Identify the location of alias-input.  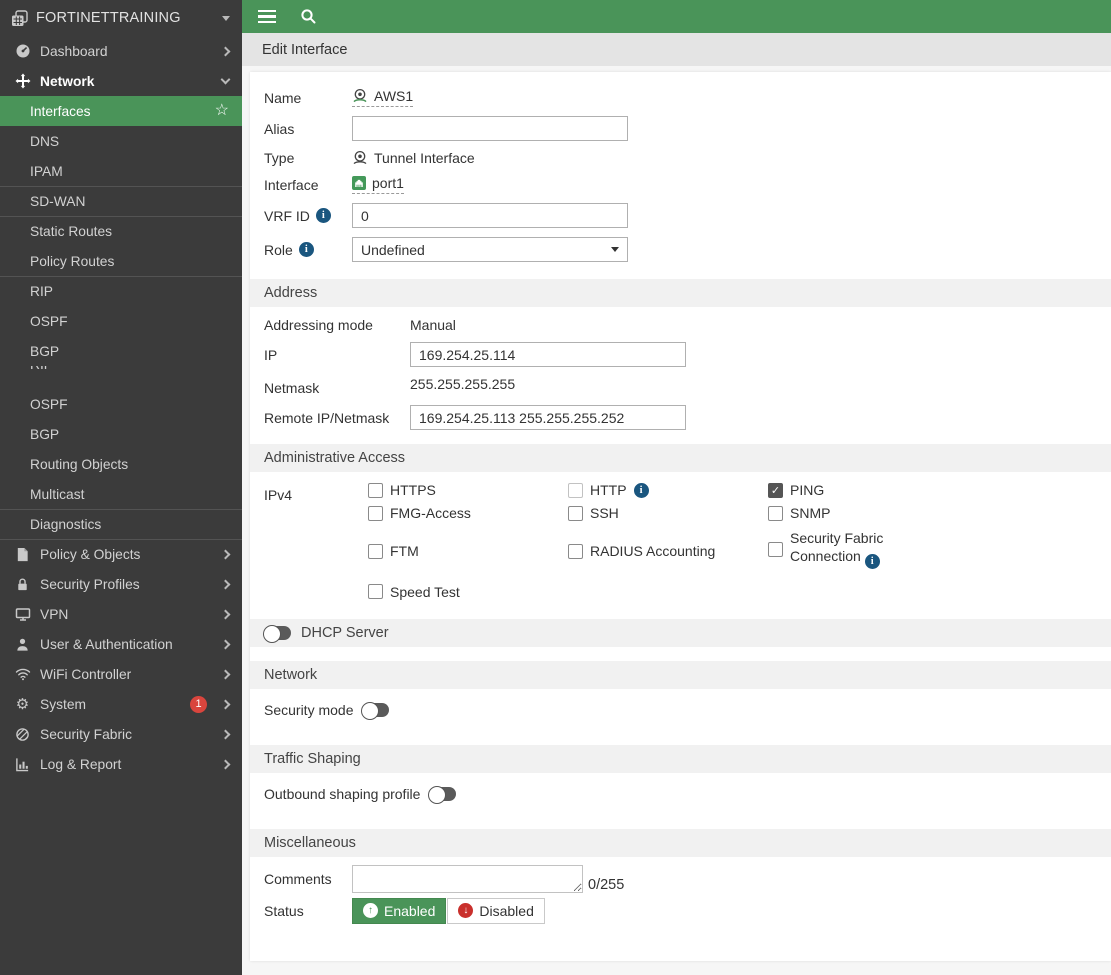
(490, 128).